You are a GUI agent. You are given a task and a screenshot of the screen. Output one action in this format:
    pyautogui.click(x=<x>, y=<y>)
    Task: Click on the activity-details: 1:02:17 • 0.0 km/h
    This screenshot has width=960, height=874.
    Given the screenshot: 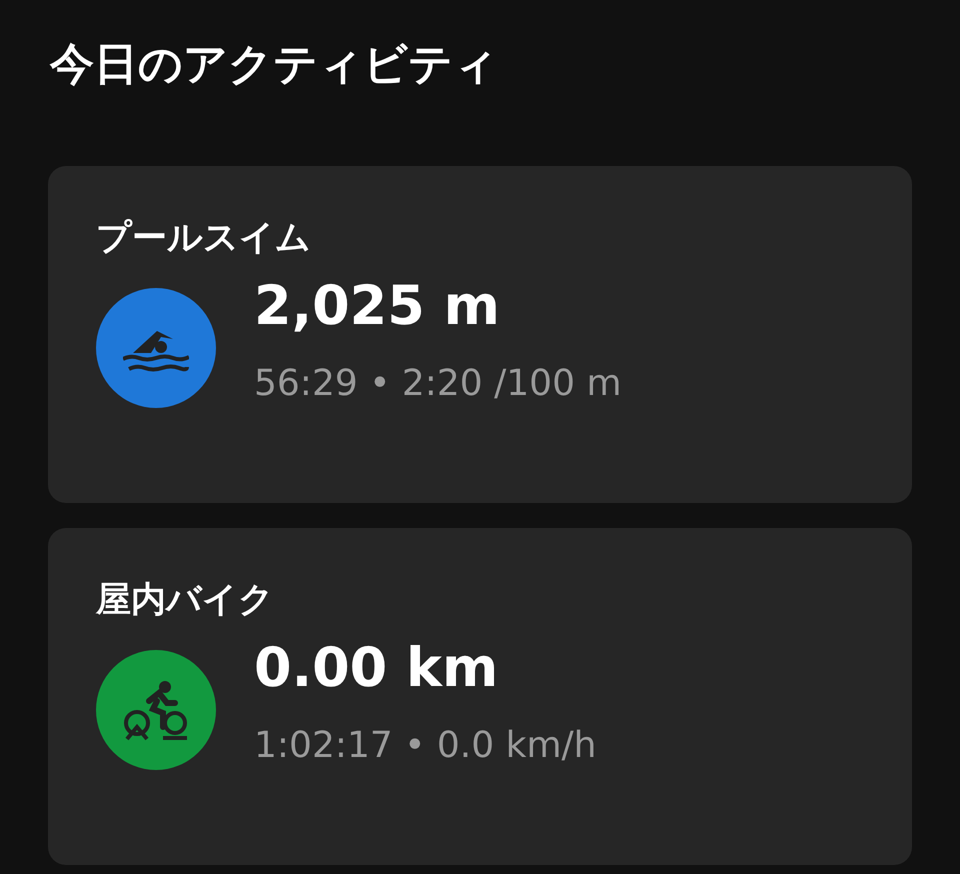 What is the action you would take?
    pyautogui.click(x=425, y=746)
    